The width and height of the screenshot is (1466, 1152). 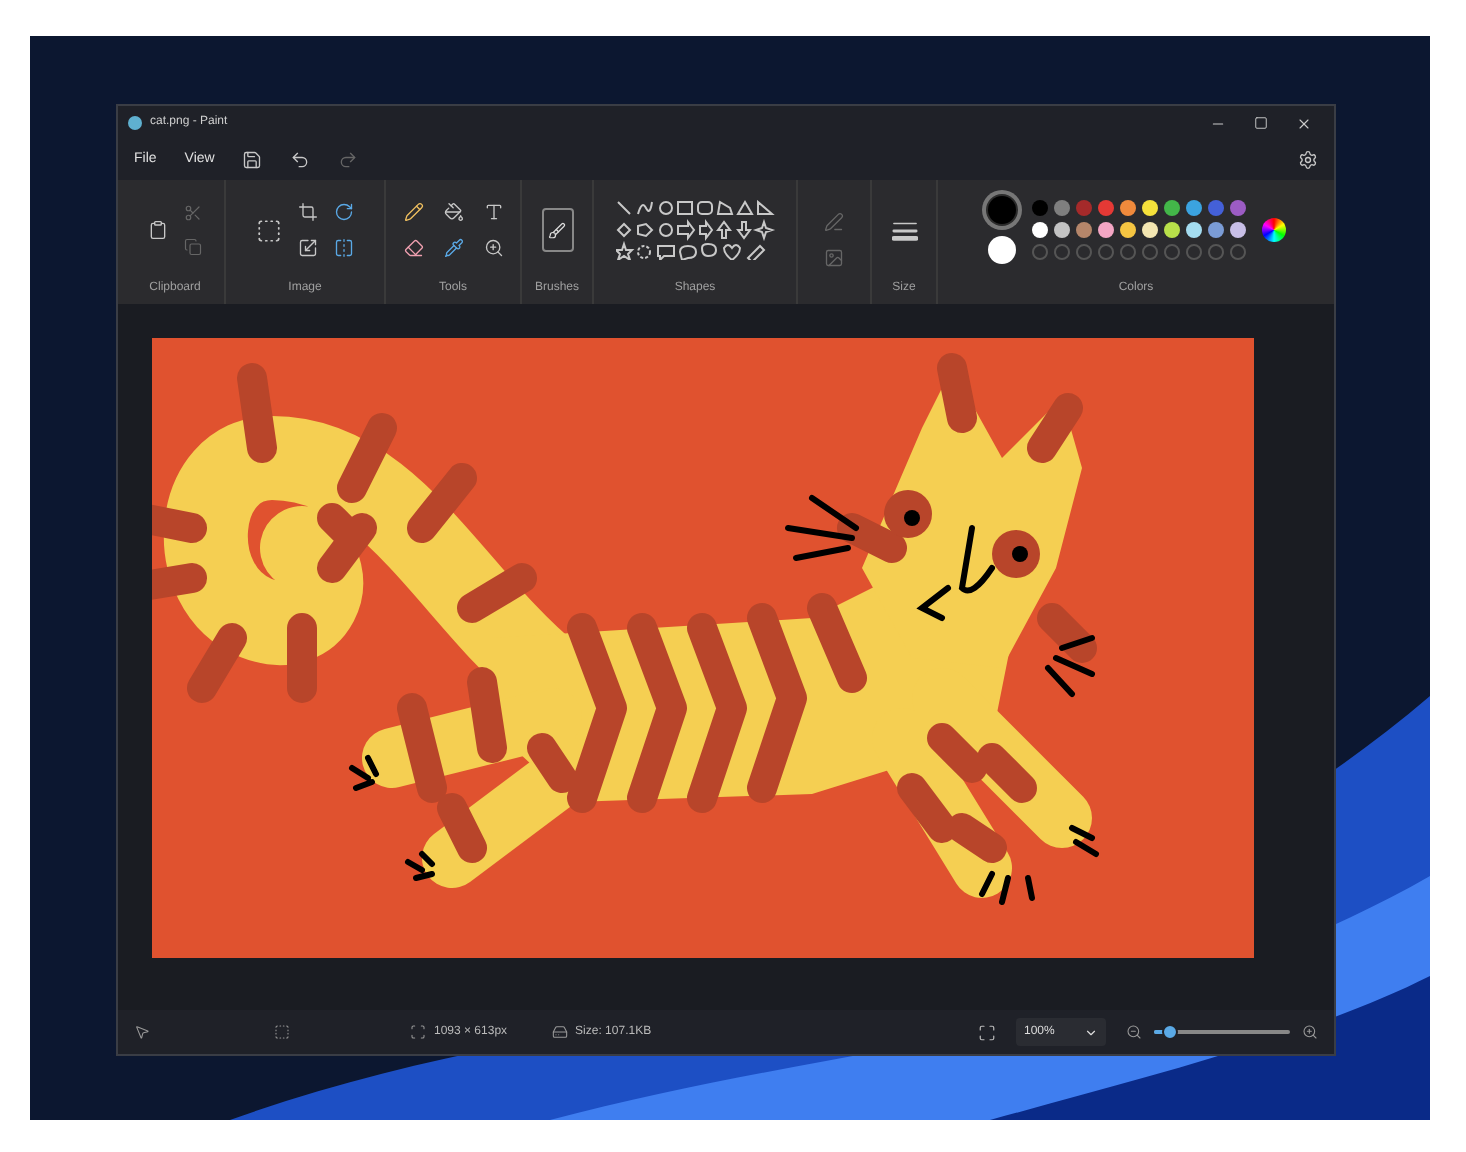 I want to click on settings-icon, so click(x=1308, y=160).